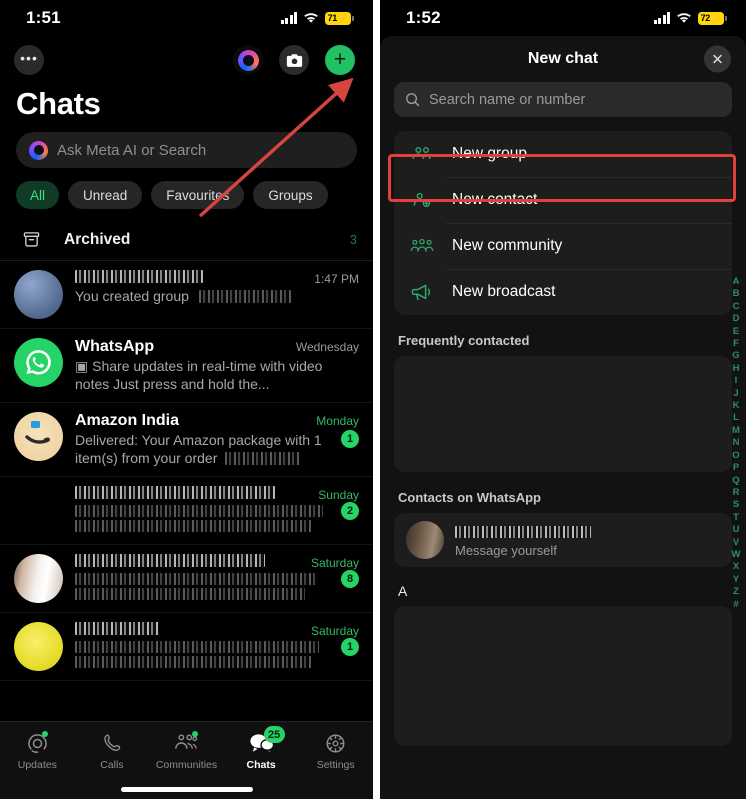 Image resolution: width=746 pixels, height=799 pixels. I want to click on alpha-index-letter: F, so click(736, 344).